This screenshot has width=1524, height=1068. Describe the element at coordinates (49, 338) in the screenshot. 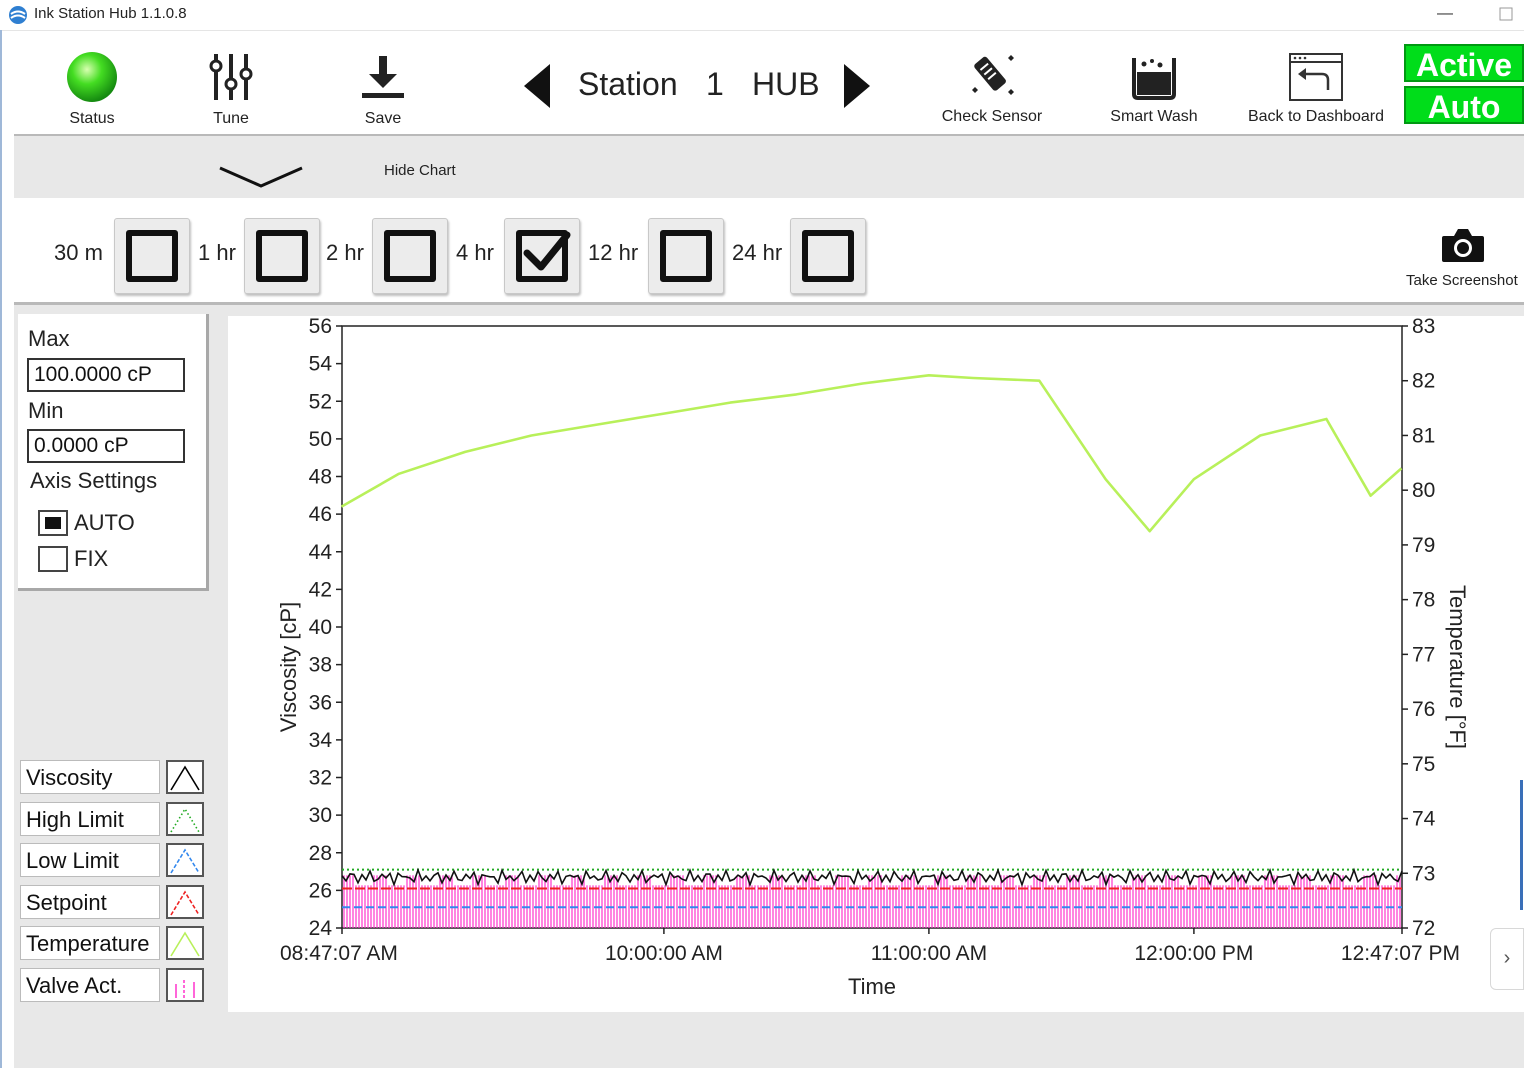

I see `max-label: Max` at that location.